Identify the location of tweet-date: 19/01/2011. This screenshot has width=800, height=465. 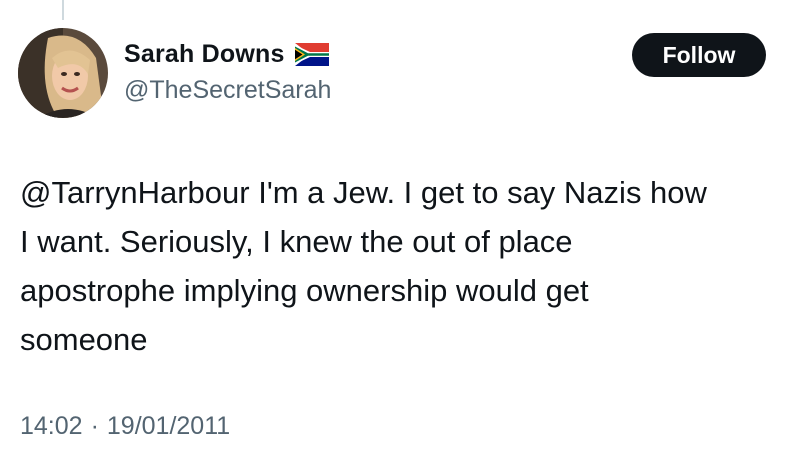
(168, 426).